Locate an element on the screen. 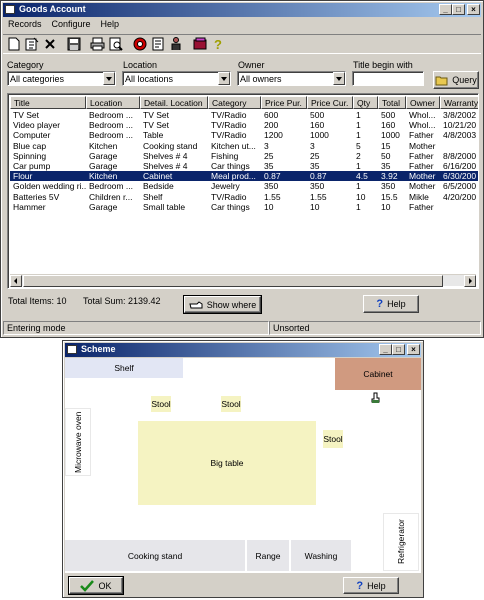  table-cell: 200 is located at coordinates (271, 125).